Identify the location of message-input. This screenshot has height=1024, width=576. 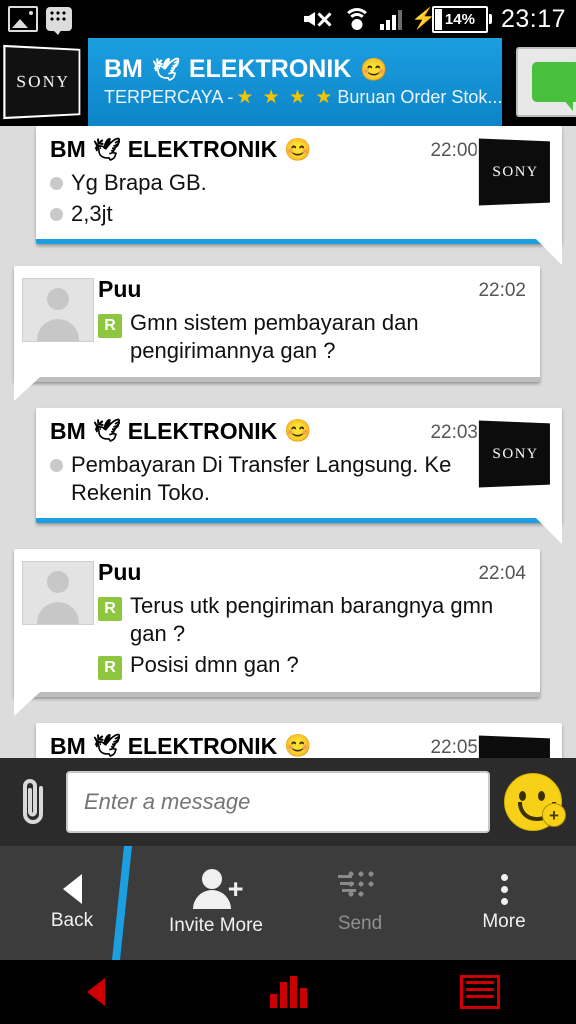
(278, 802).